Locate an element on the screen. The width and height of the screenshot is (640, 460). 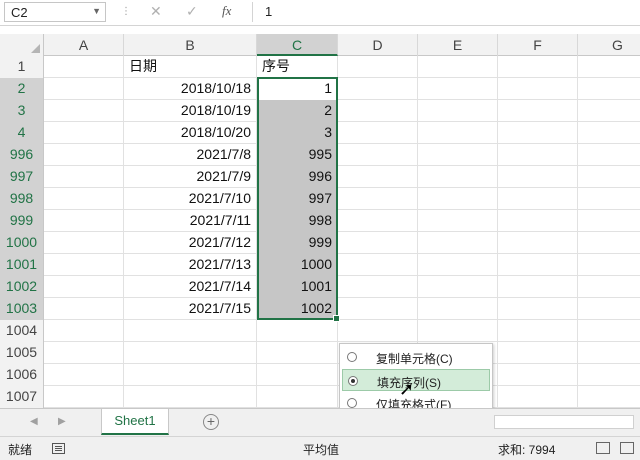
name-box: C2 ▼ is located at coordinates (55, 12).